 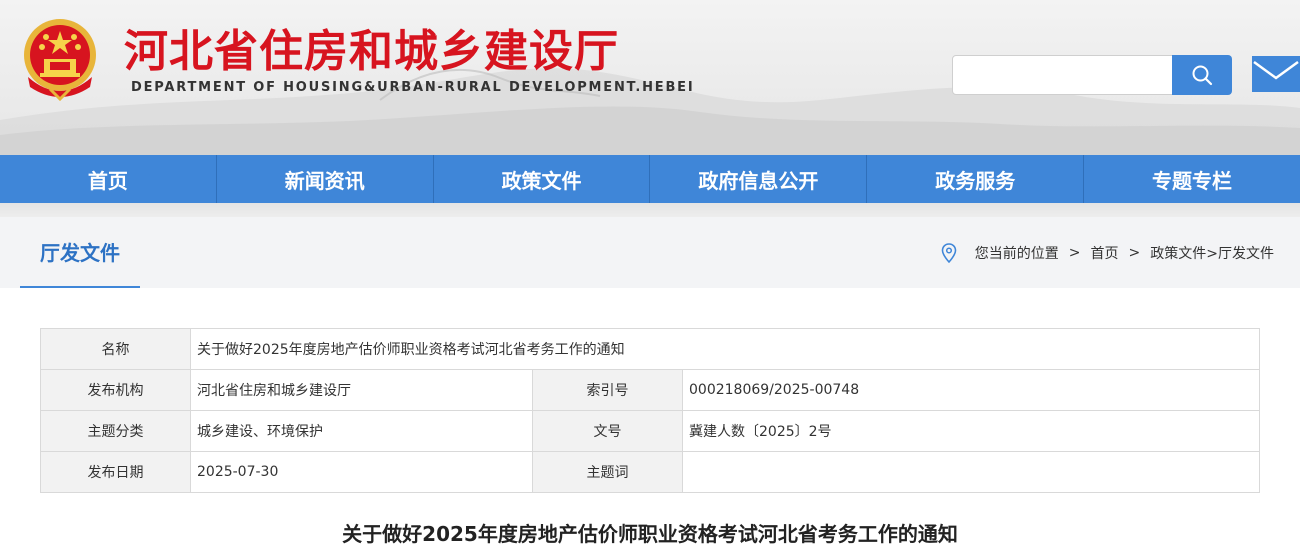 I want to click on nav-item-gov-info: 政府信息公开, so click(x=759, y=179).